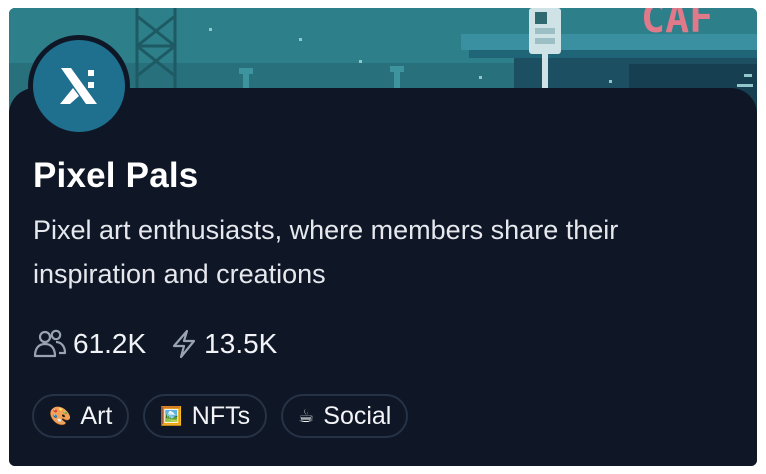  I want to click on users-icon, so click(50, 343).